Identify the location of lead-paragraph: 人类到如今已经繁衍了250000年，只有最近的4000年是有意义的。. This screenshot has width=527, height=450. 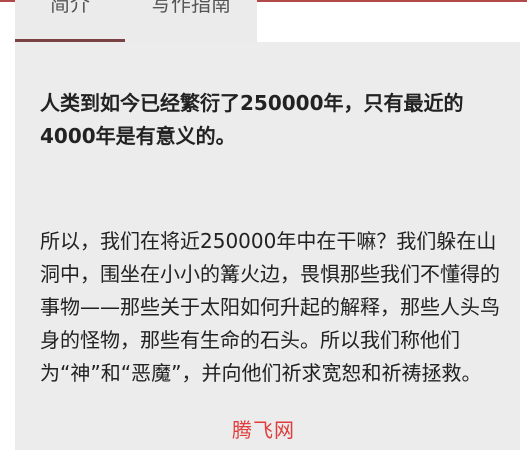
(252, 119).